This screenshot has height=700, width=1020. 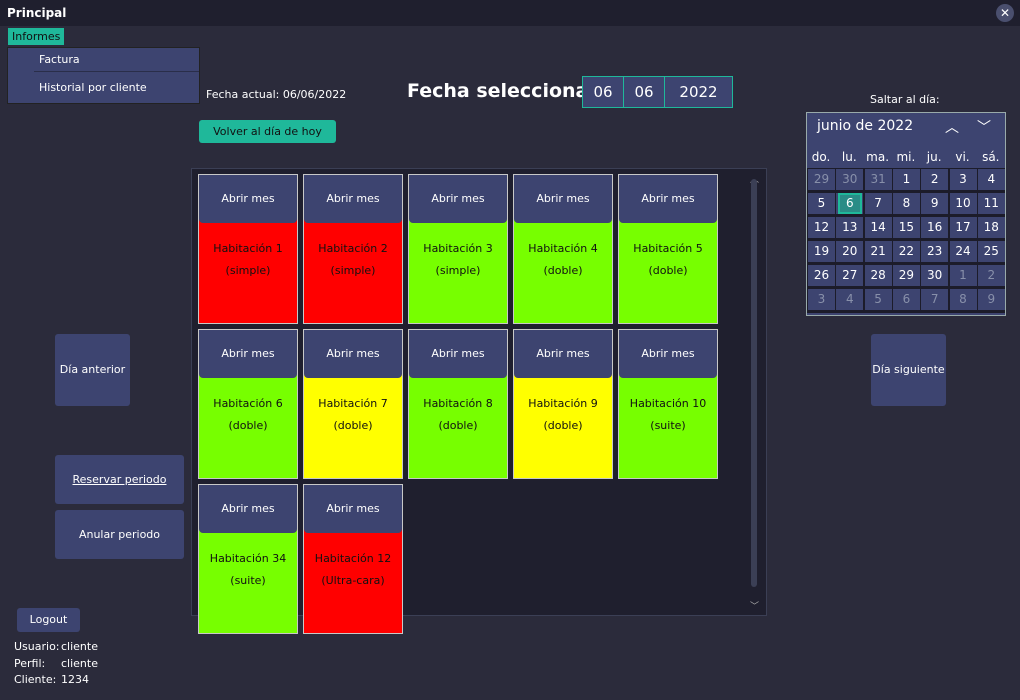 What do you see at coordinates (644, 92) in the screenshot?
I see `month-field: 06` at bounding box center [644, 92].